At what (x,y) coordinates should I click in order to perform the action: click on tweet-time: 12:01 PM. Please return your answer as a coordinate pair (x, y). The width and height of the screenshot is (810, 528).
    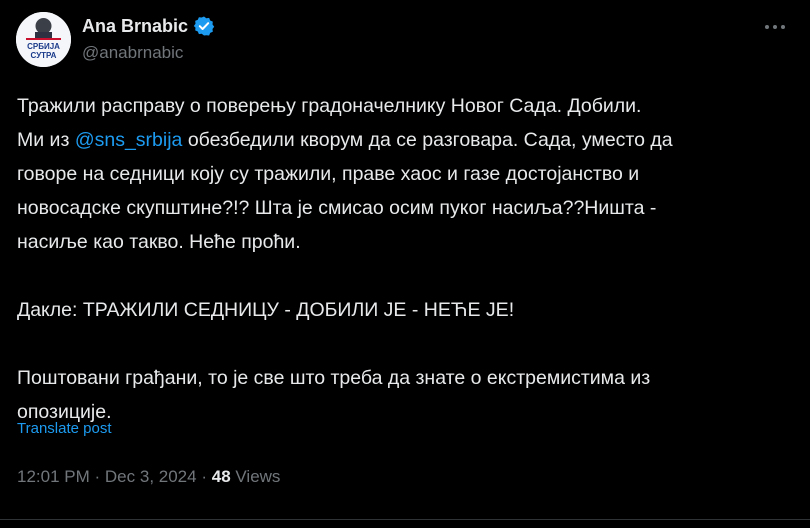
    Looking at the image, I should click on (53, 476).